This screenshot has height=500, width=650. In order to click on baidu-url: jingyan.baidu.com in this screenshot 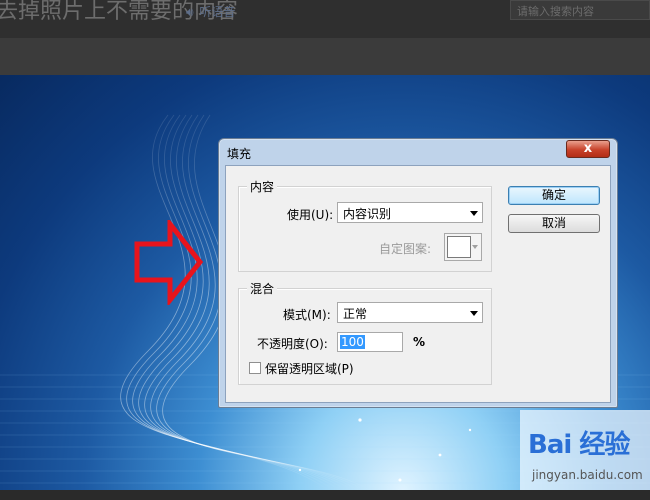, I will do `click(587, 475)`.